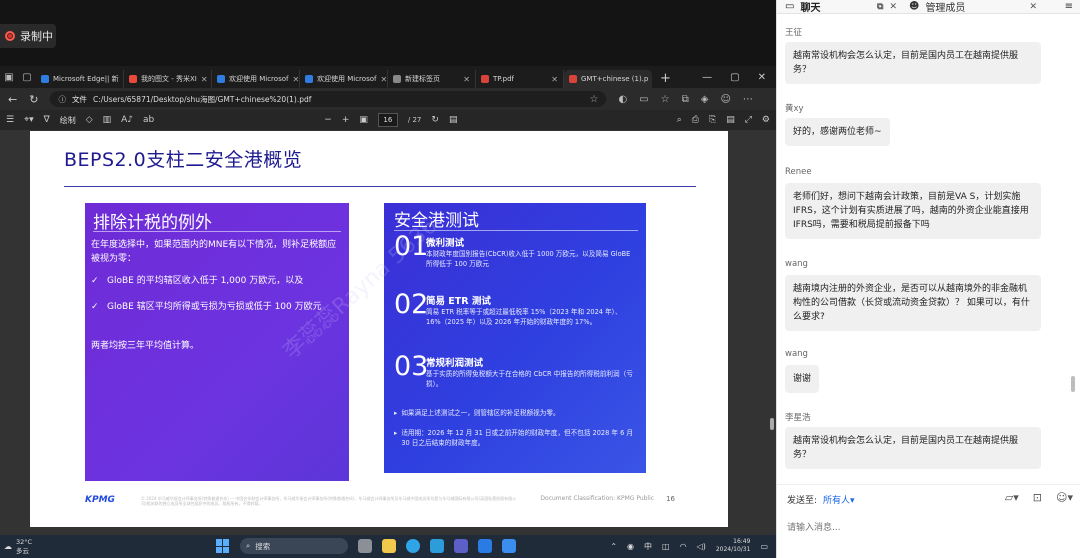 This screenshot has width=1080, height=558. I want to click on volume-icon: ◁), so click(701, 546).